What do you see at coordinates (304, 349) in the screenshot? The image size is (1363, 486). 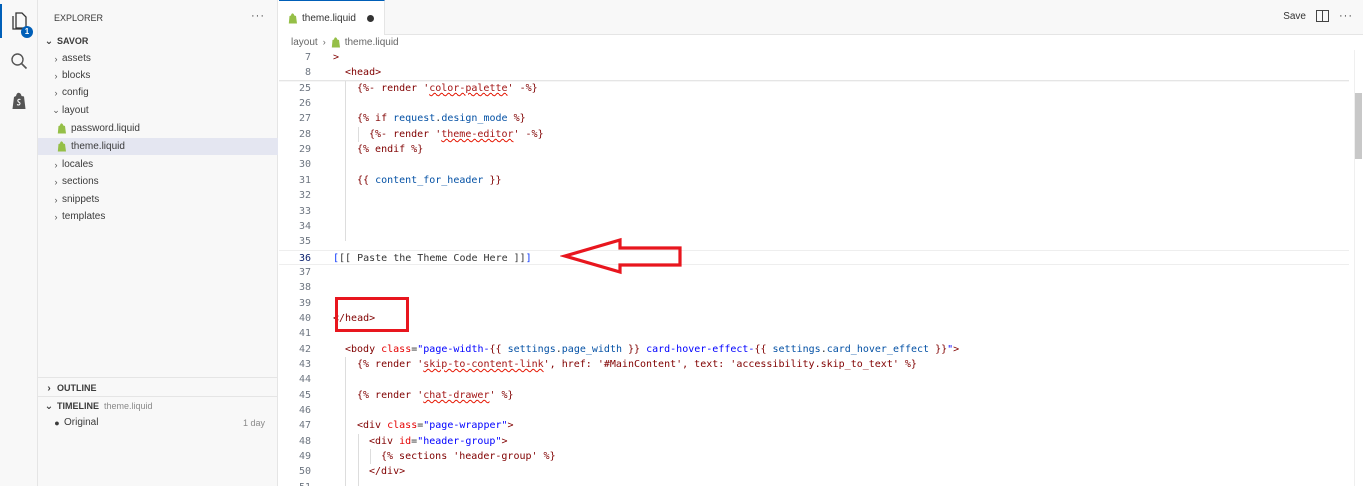 I see `line-number: 42` at bounding box center [304, 349].